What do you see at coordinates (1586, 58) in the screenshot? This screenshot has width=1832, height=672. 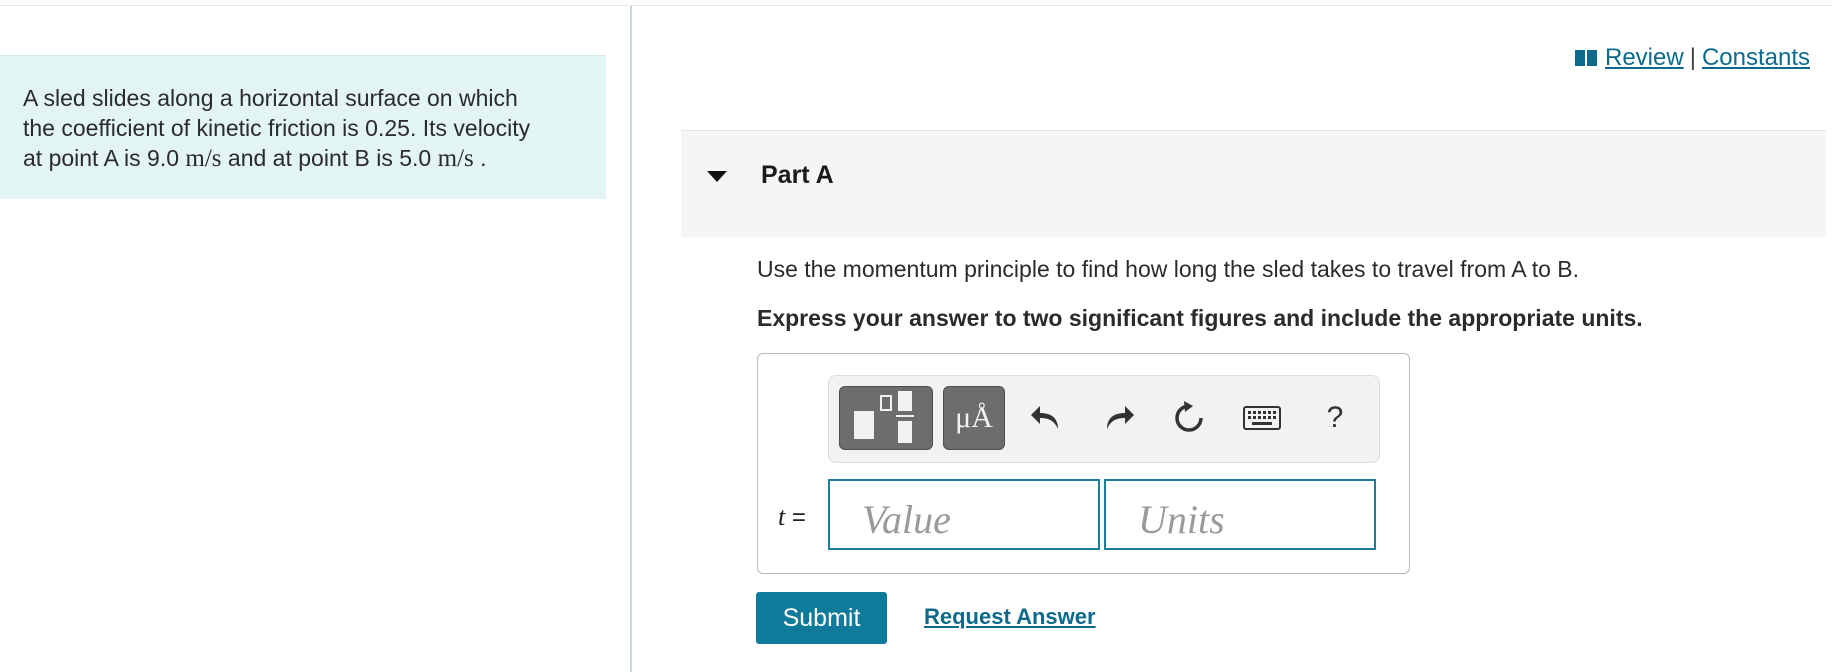 I see `book-icon` at bounding box center [1586, 58].